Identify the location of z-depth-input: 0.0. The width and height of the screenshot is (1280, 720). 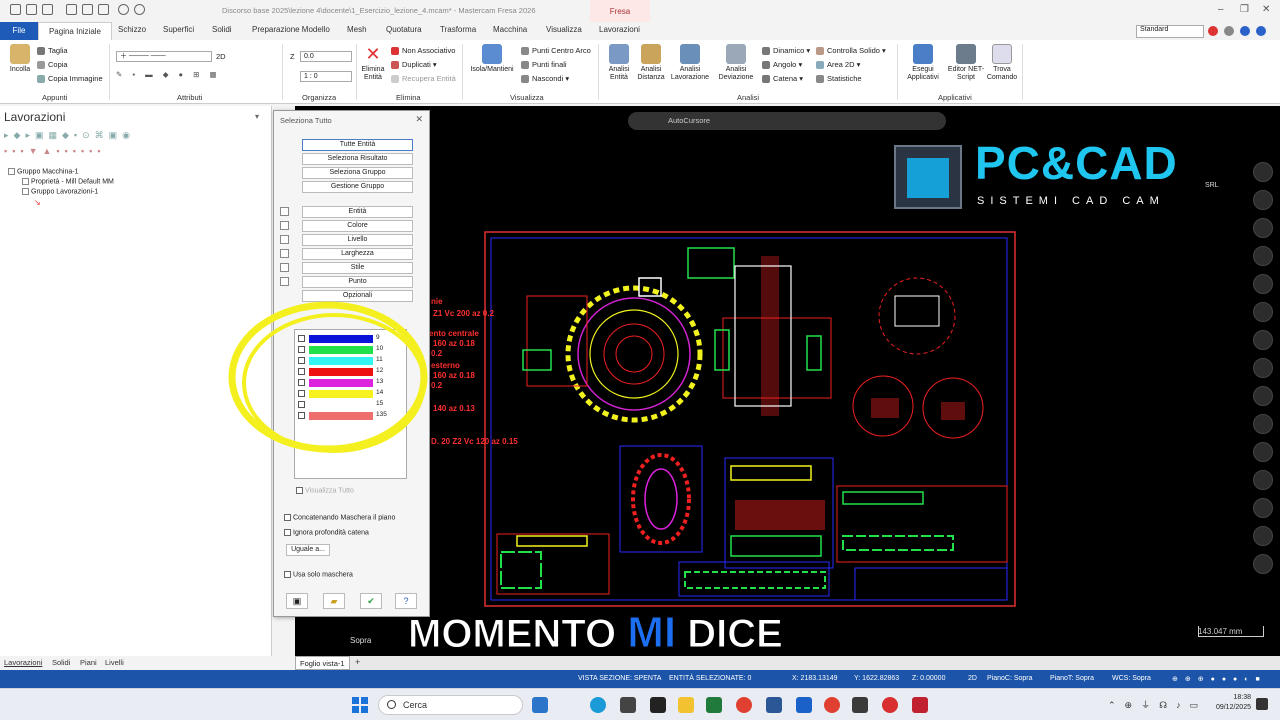
(326, 56).